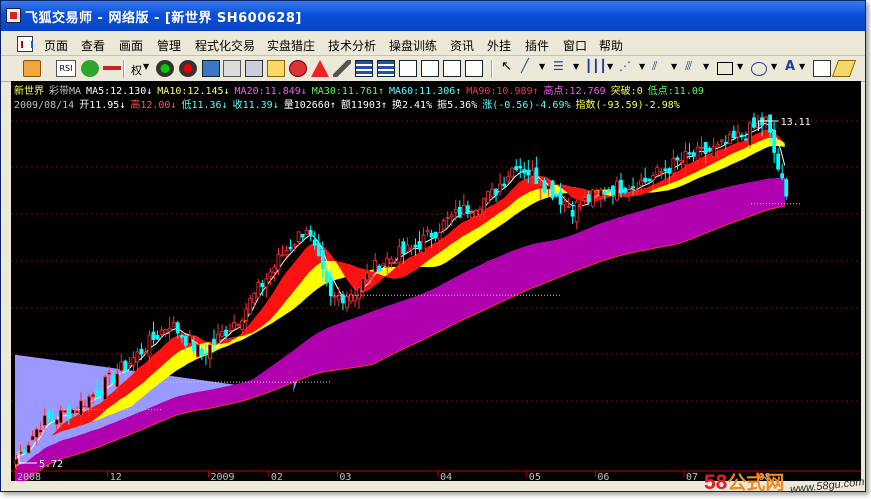 The height and width of the screenshot is (499, 871). I want to click on vertical-lines-icon: ┃┃┃, so click(596, 66).